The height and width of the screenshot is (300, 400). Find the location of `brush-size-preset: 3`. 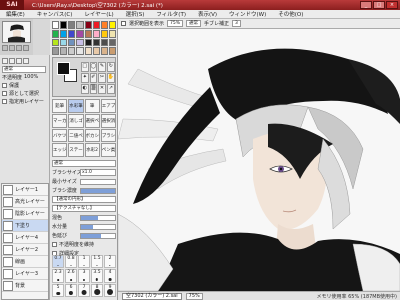

brush-size-preset: 3 is located at coordinates (84, 276).